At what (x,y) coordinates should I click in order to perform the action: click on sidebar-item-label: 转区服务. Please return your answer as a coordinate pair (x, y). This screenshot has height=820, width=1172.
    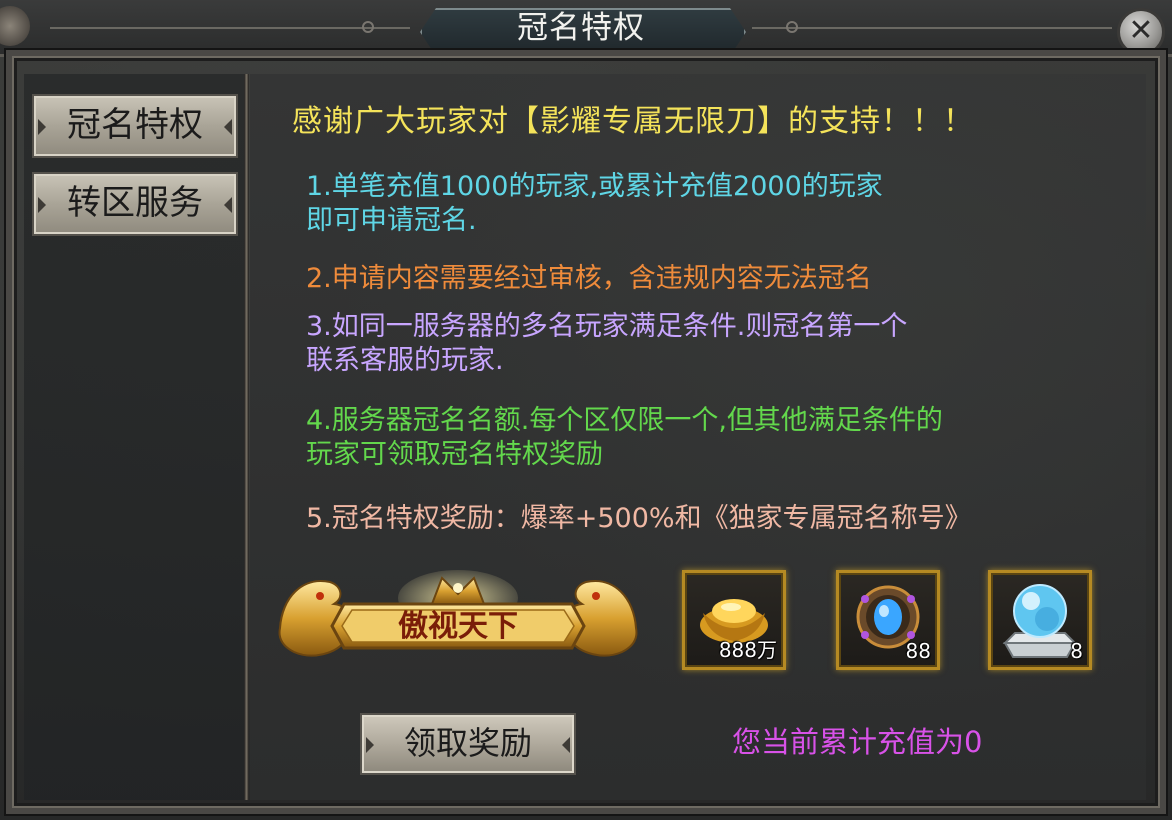
    Looking at the image, I should click on (135, 203).